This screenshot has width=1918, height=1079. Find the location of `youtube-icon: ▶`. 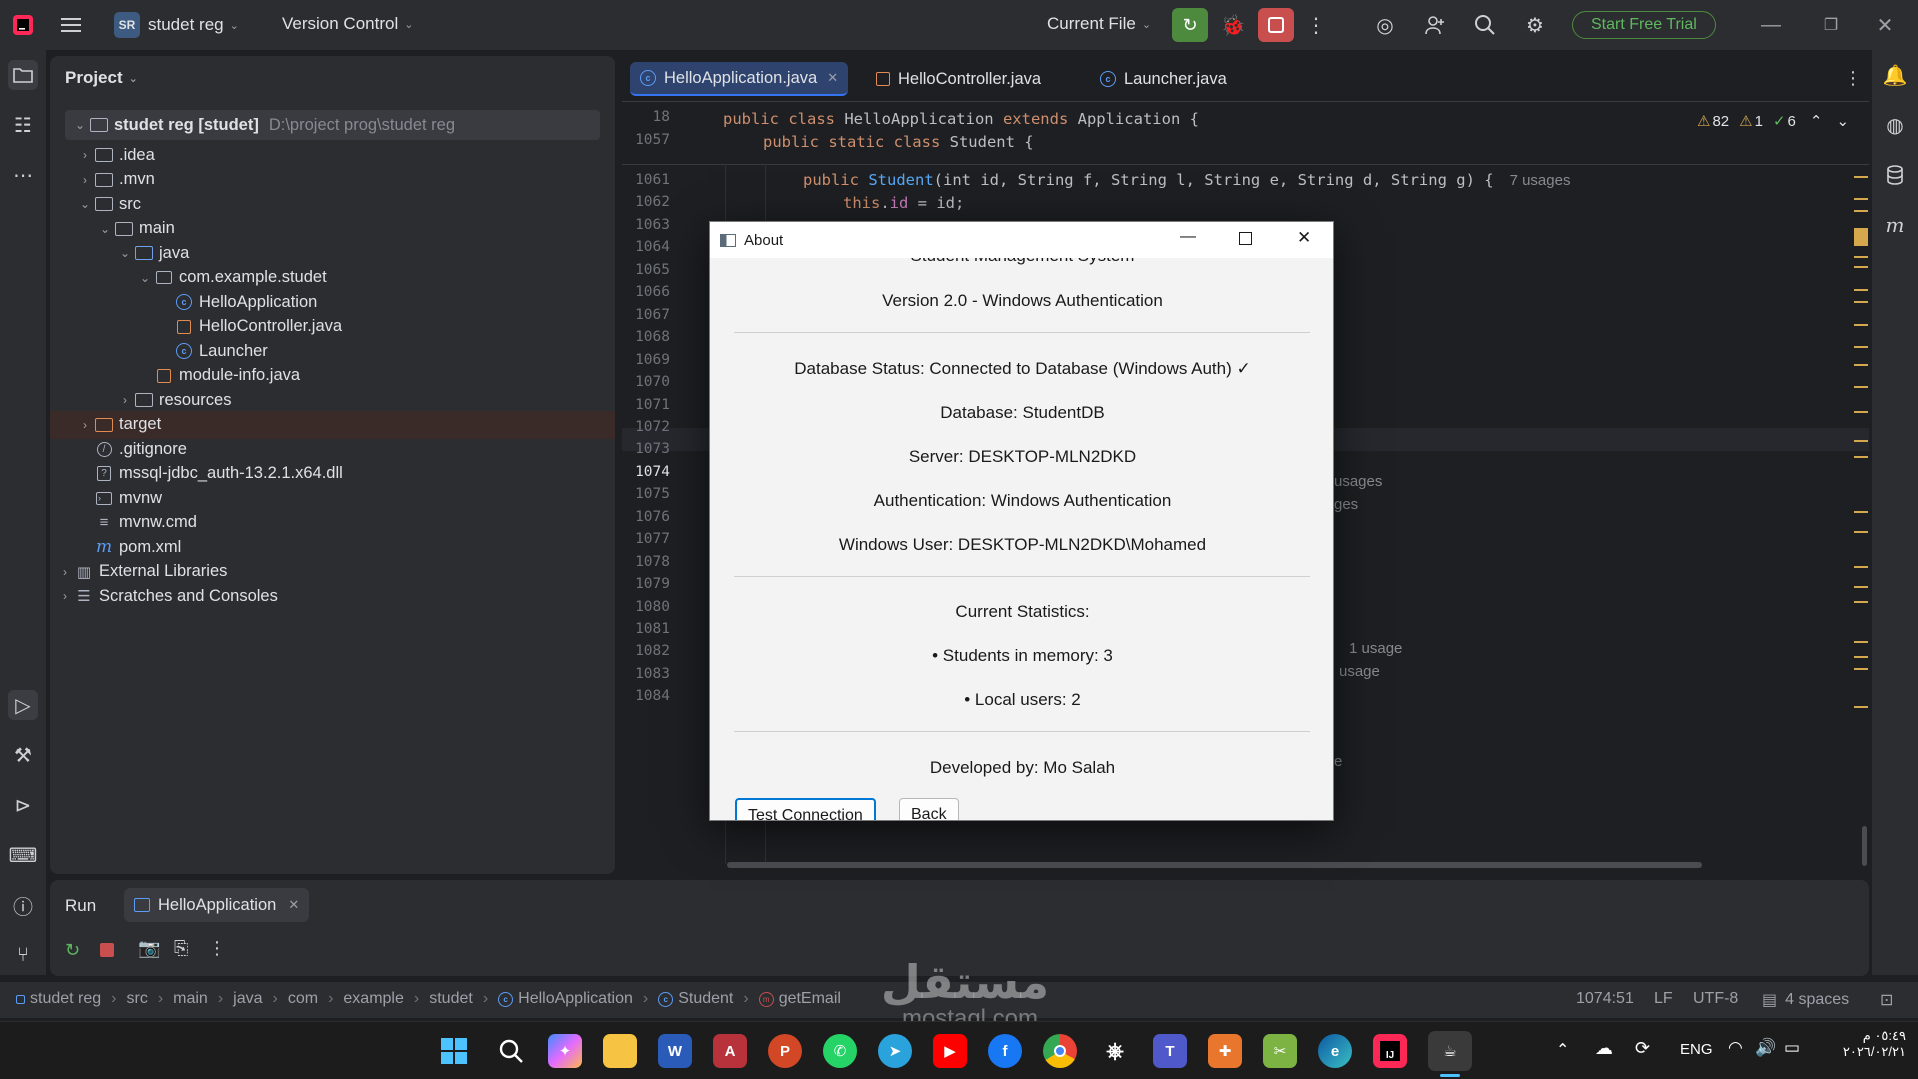

youtube-icon: ▶ is located at coordinates (950, 1051).